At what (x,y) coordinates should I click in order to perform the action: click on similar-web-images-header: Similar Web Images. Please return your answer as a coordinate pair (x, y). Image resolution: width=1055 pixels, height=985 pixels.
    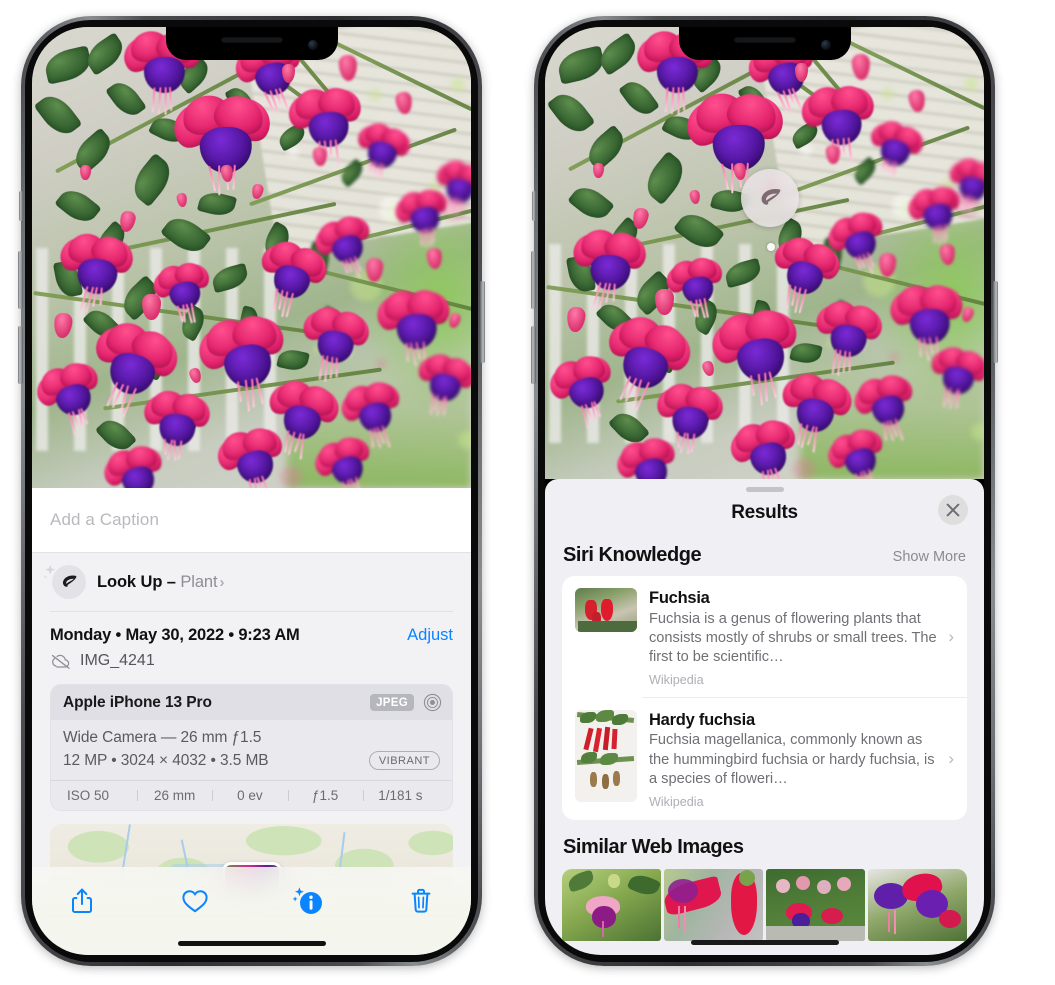
    Looking at the image, I should click on (764, 842).